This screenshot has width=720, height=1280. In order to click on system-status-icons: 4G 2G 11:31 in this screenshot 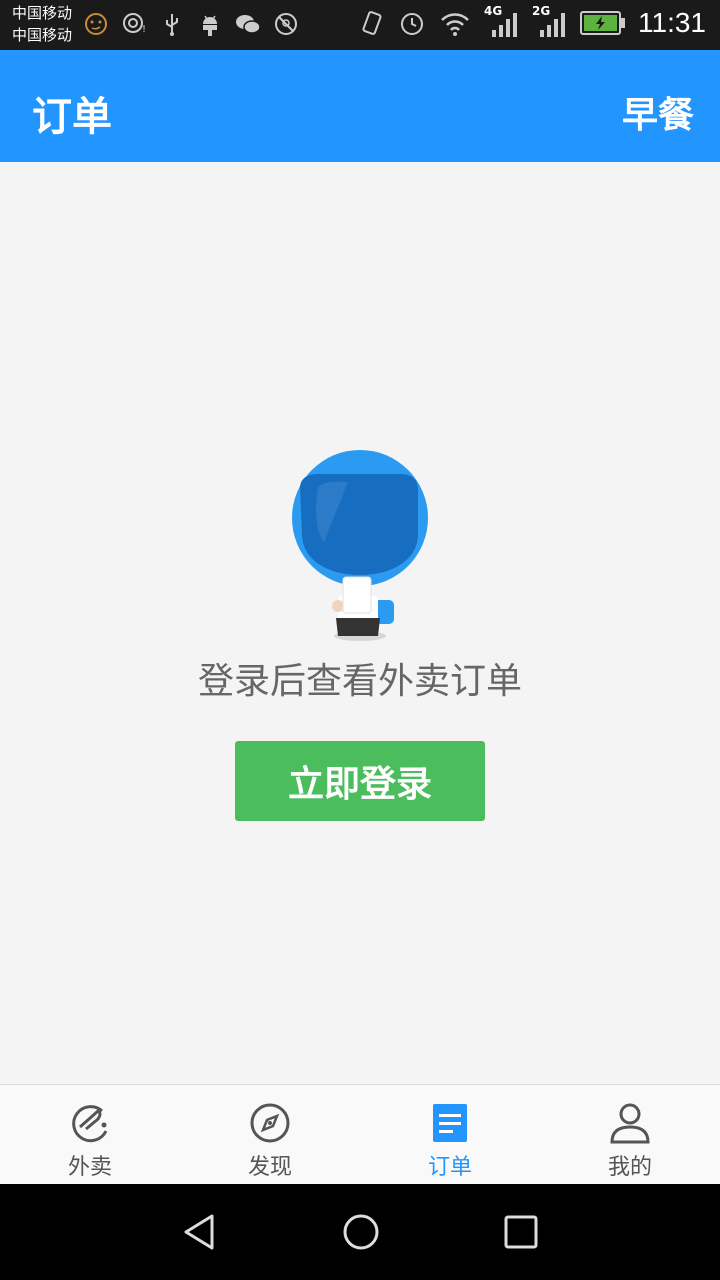, I will do `click(532, 22)`.